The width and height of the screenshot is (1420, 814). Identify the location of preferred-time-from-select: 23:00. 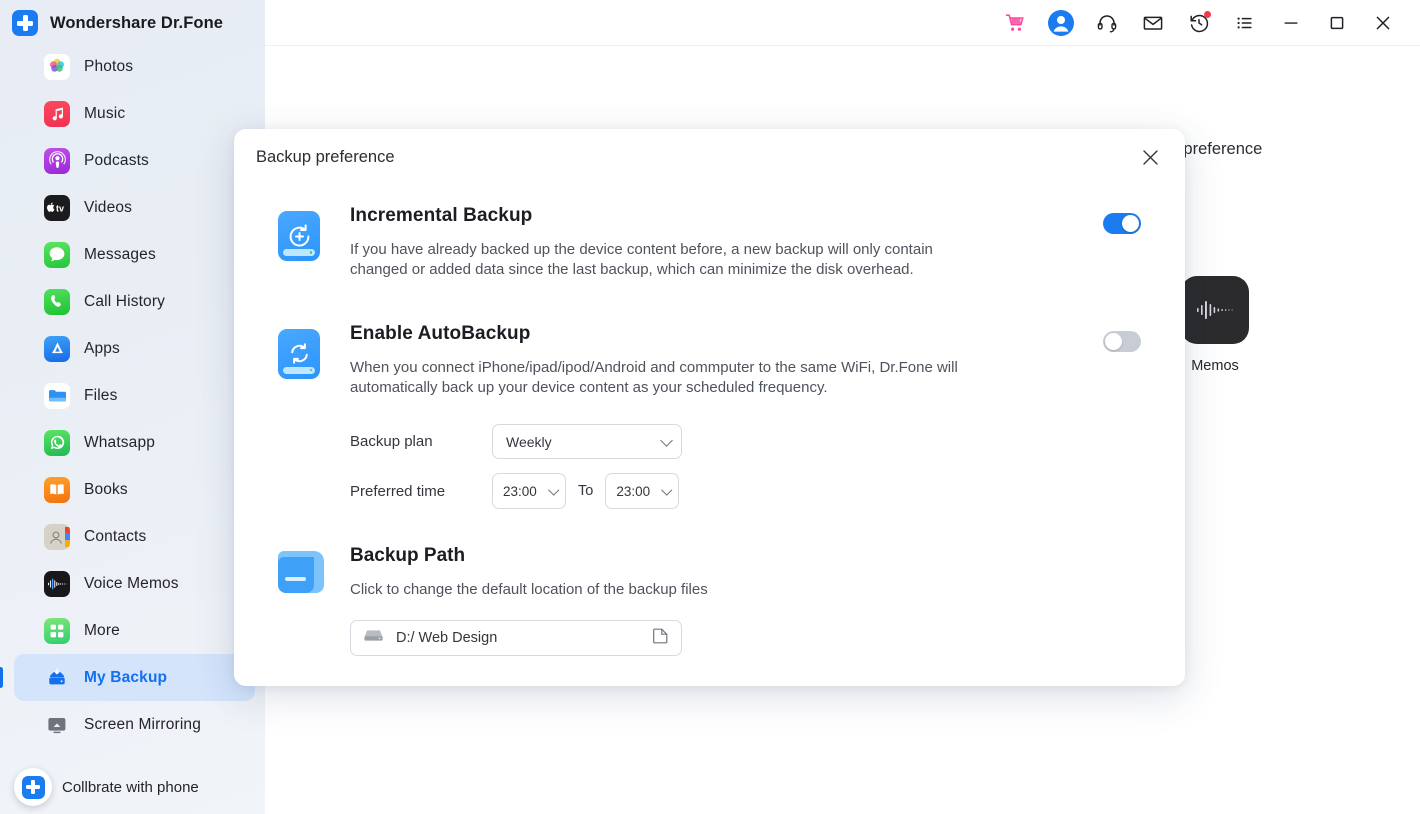
(529, 491).